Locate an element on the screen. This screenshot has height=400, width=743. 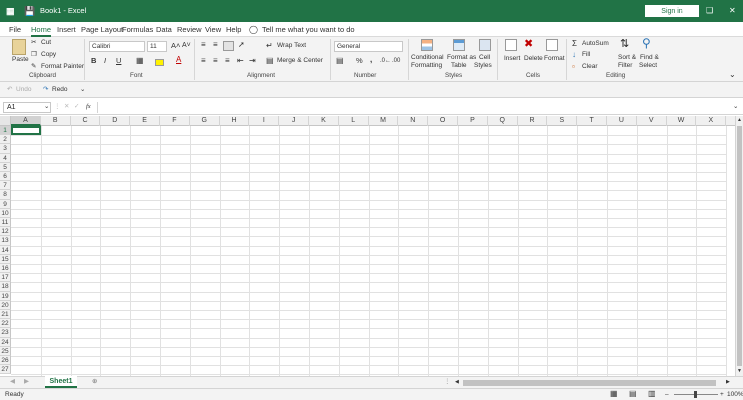
prev-sheet-icon: ◀ is located at coordinates (12, 382).